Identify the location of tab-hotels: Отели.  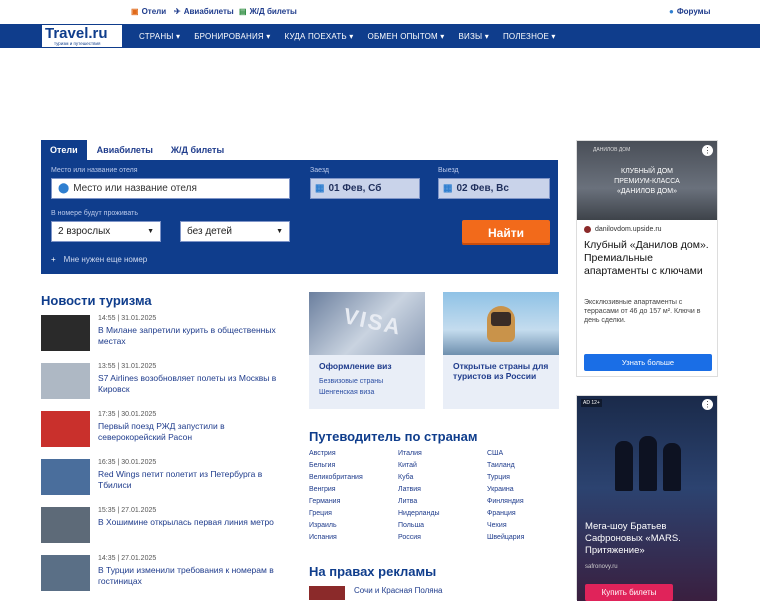
(64, 150).